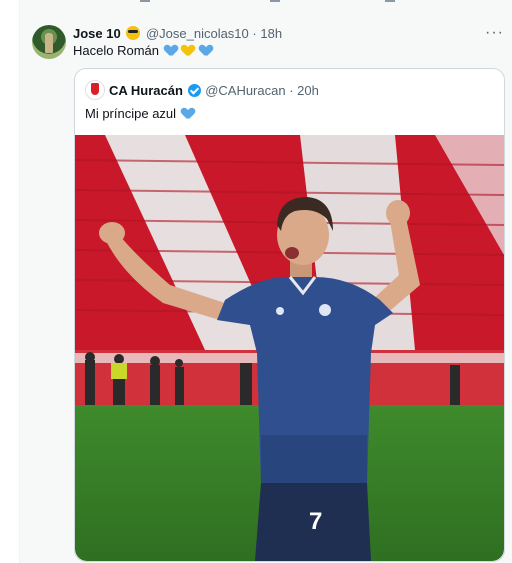 Image resolution: width=512 pixels, height=563 pixels. Describe the element at coordinates (95, 90) in the screenshot. I see `club-crest-avatar` at that location.